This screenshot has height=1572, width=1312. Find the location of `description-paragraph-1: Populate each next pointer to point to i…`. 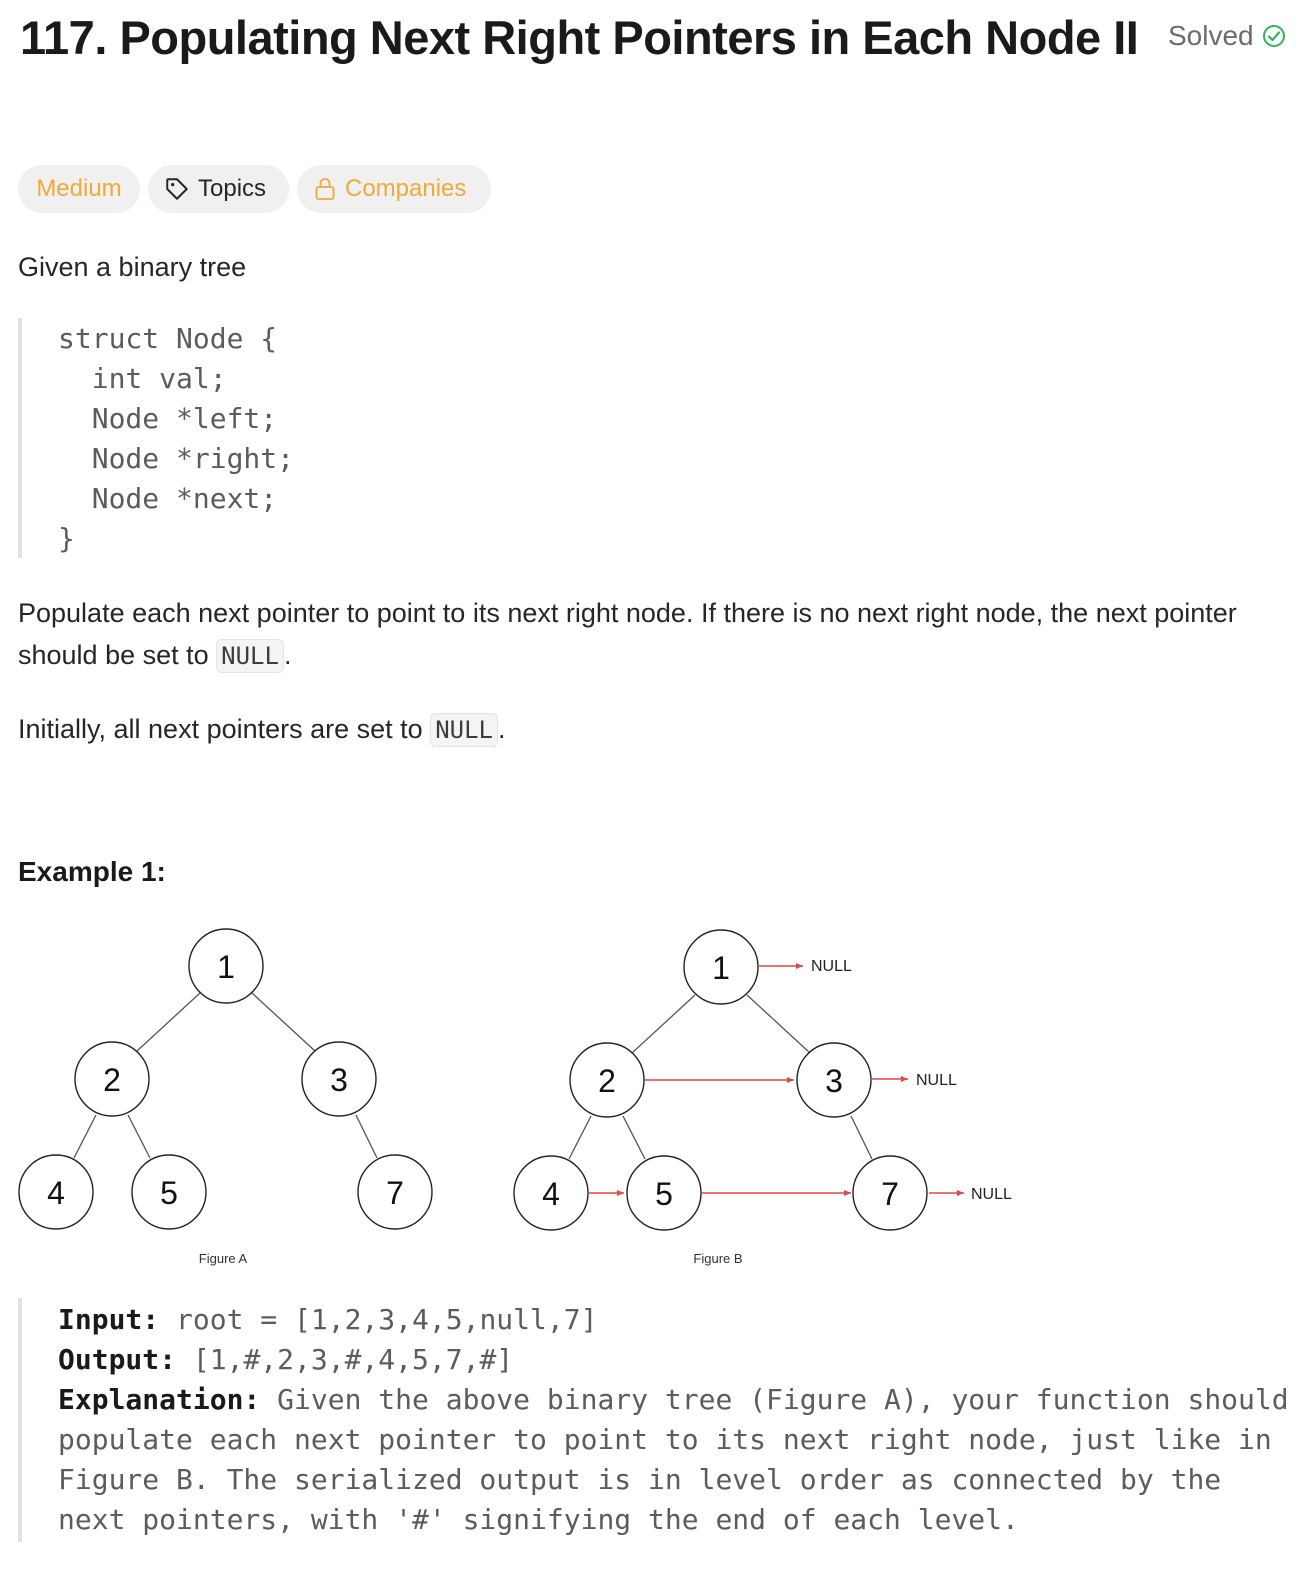

description-paragraph-1: Populate each next pointer to point to i… is located at coordinates (653, 634).